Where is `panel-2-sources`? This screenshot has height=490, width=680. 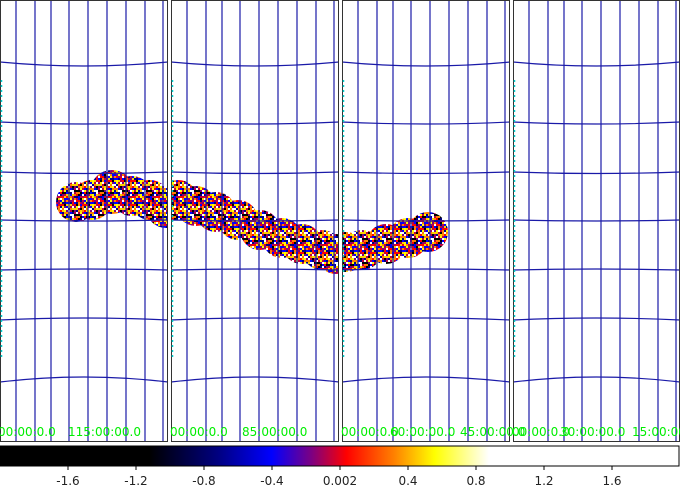 panel-2-sources is located at coordinates (255, 227).